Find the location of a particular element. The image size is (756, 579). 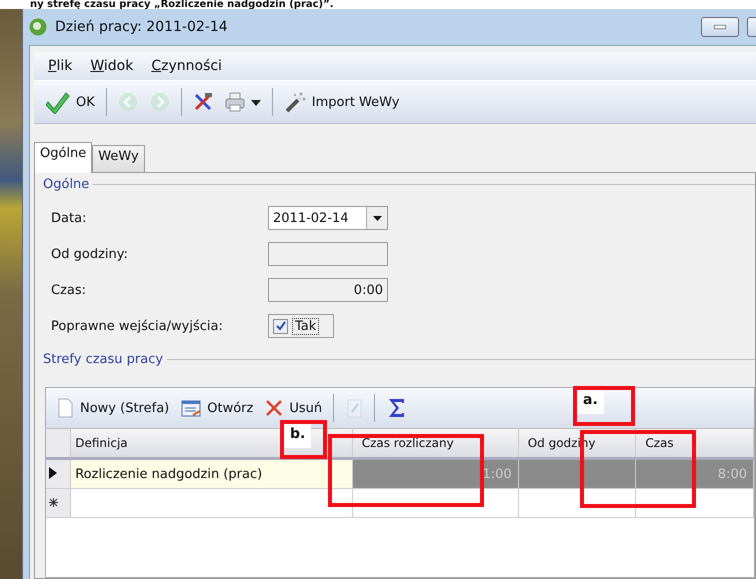

input-field is located at coordinates (328, 254).